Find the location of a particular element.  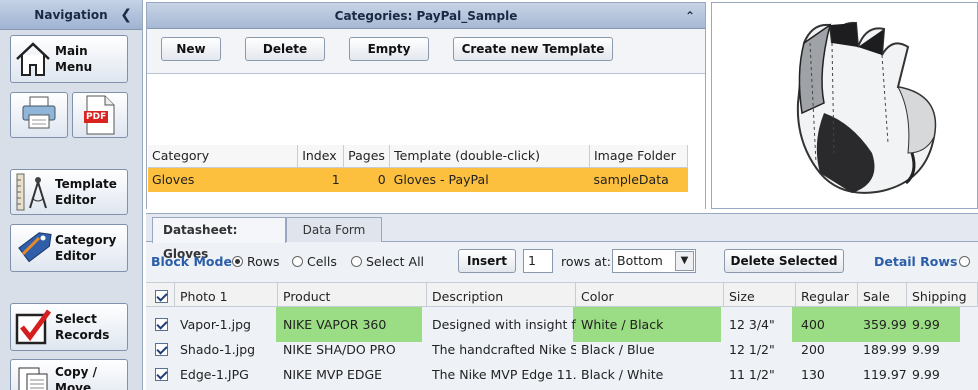

navigation-title: Navigation is located at coordinates (71, 15).